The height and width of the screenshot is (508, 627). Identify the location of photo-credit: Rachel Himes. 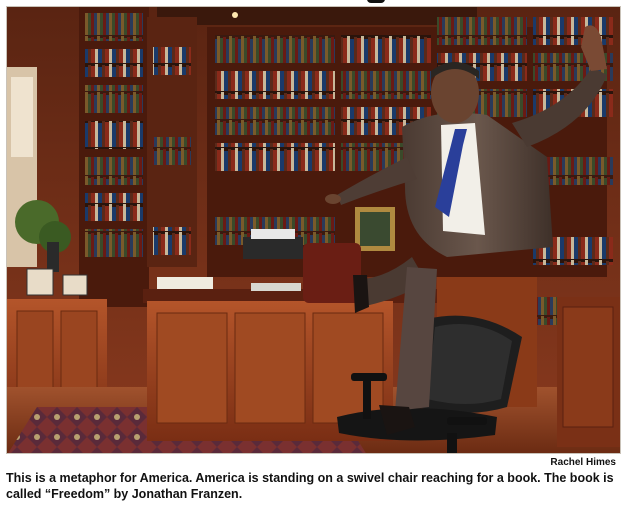
(583, 462).